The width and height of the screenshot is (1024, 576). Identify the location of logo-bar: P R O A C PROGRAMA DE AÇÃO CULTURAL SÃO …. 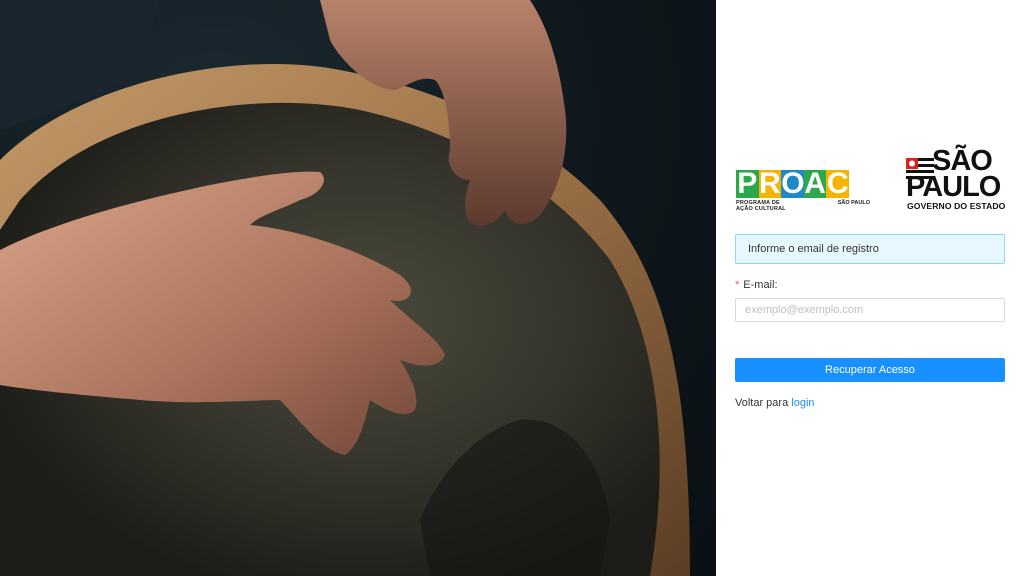
(872, 180).